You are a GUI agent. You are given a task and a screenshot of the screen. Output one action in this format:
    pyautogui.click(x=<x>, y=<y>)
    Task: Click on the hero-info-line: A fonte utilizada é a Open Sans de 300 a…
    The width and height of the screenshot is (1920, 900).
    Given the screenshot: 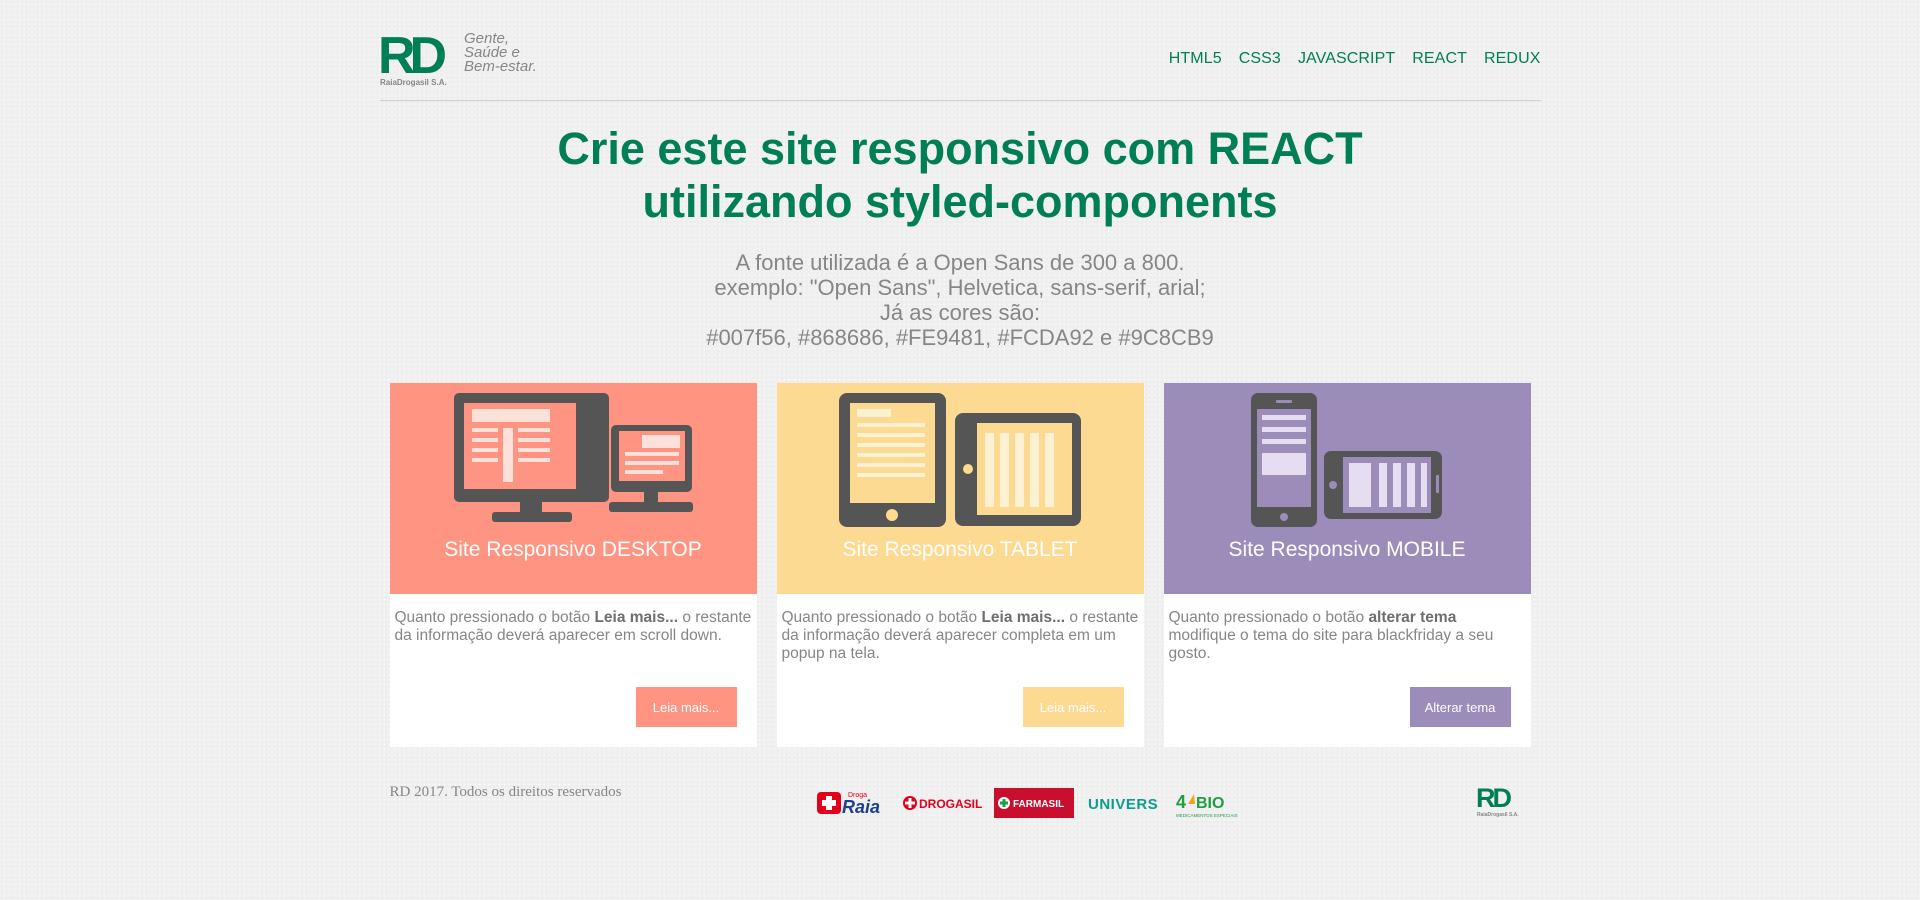 What is the action you would take?
    pyautogui.click(x=960, y=262)
    